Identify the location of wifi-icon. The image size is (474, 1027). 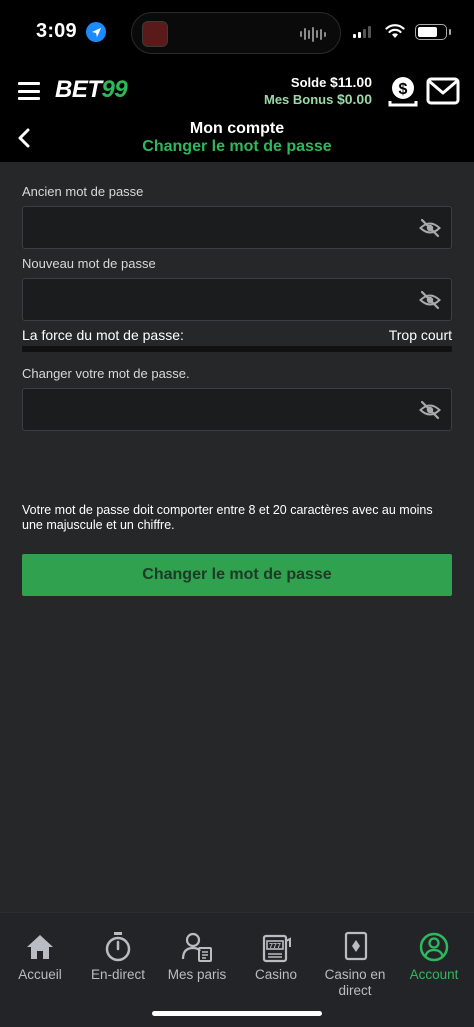
(395, 33).